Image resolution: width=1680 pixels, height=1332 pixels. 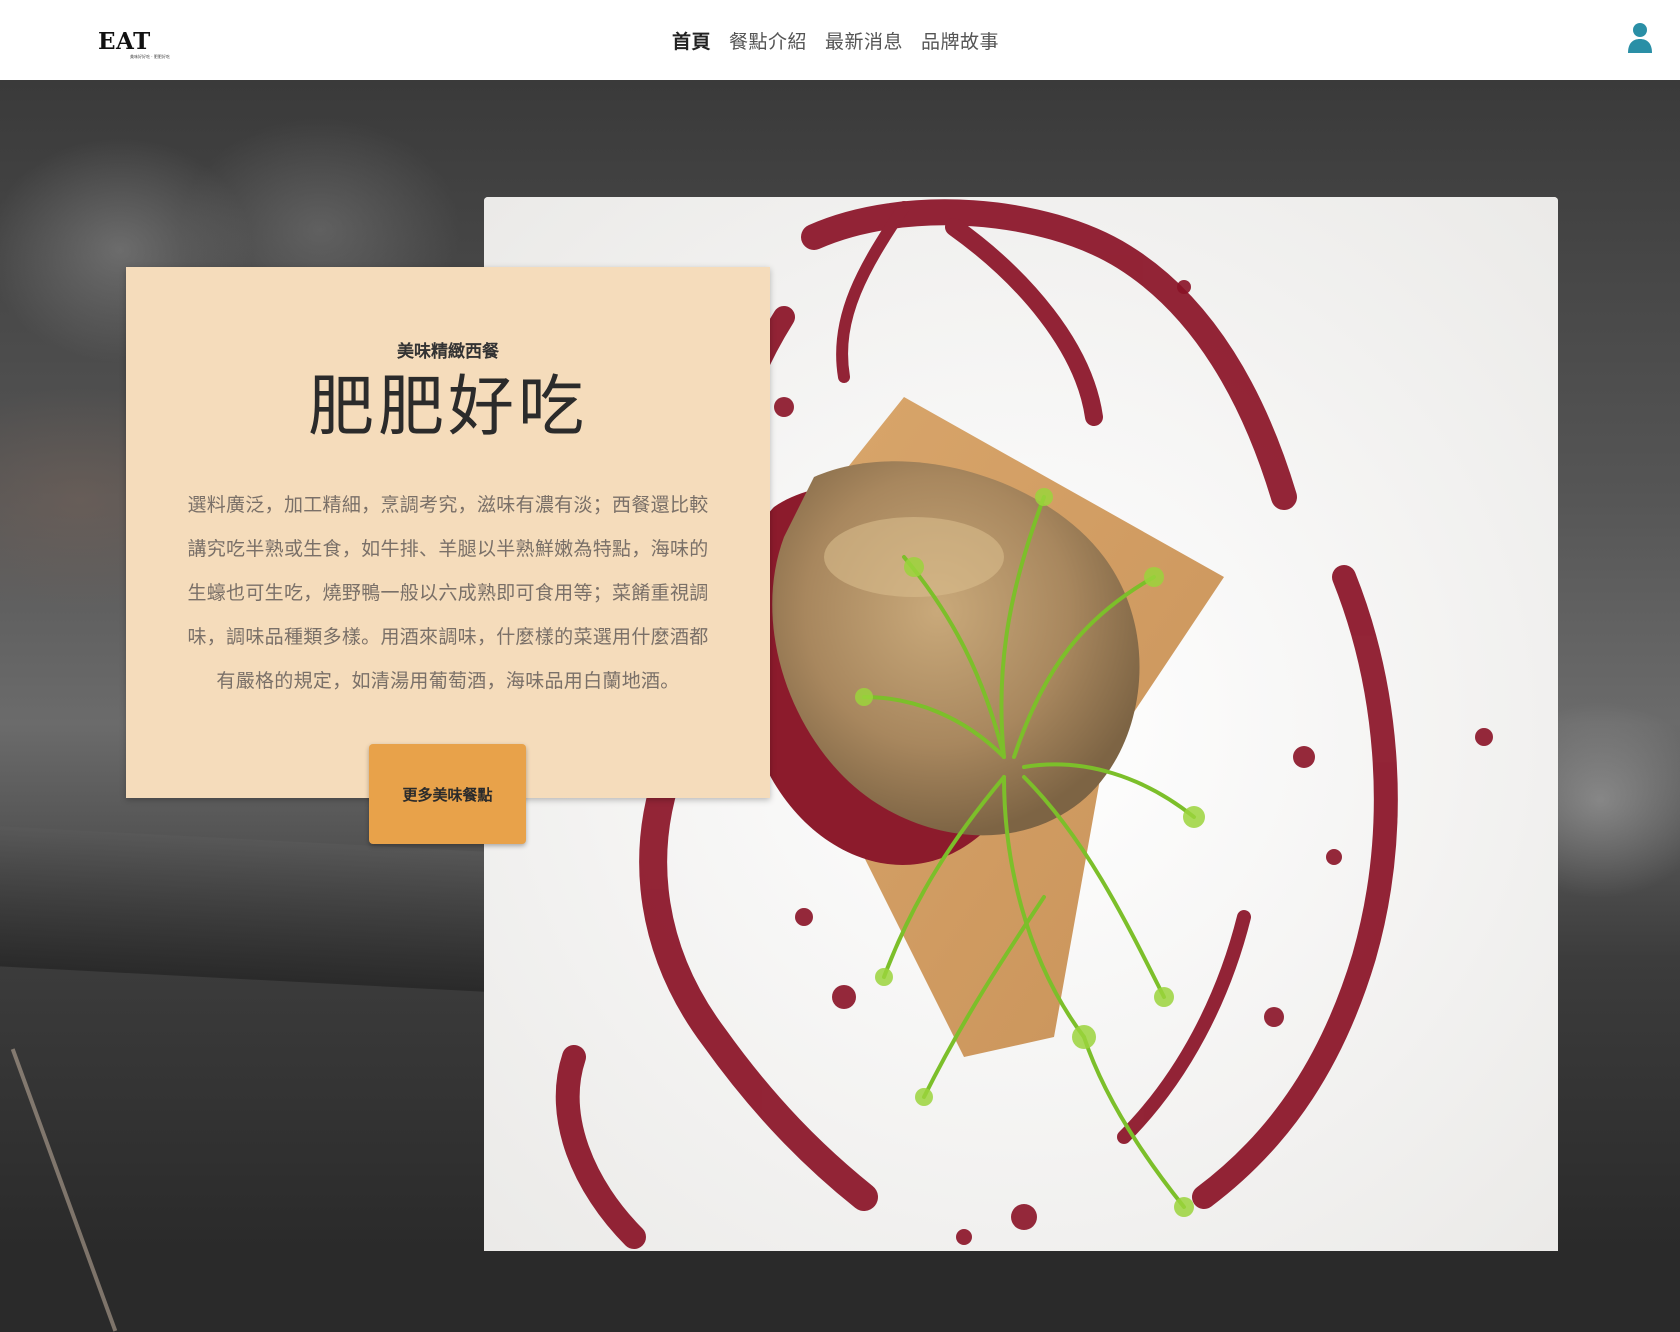 What do you see at coordinates (447, 794) in the screenshot?
I see `more-dishes-button: 更多美味餐點` at bounding box center [447, 794].